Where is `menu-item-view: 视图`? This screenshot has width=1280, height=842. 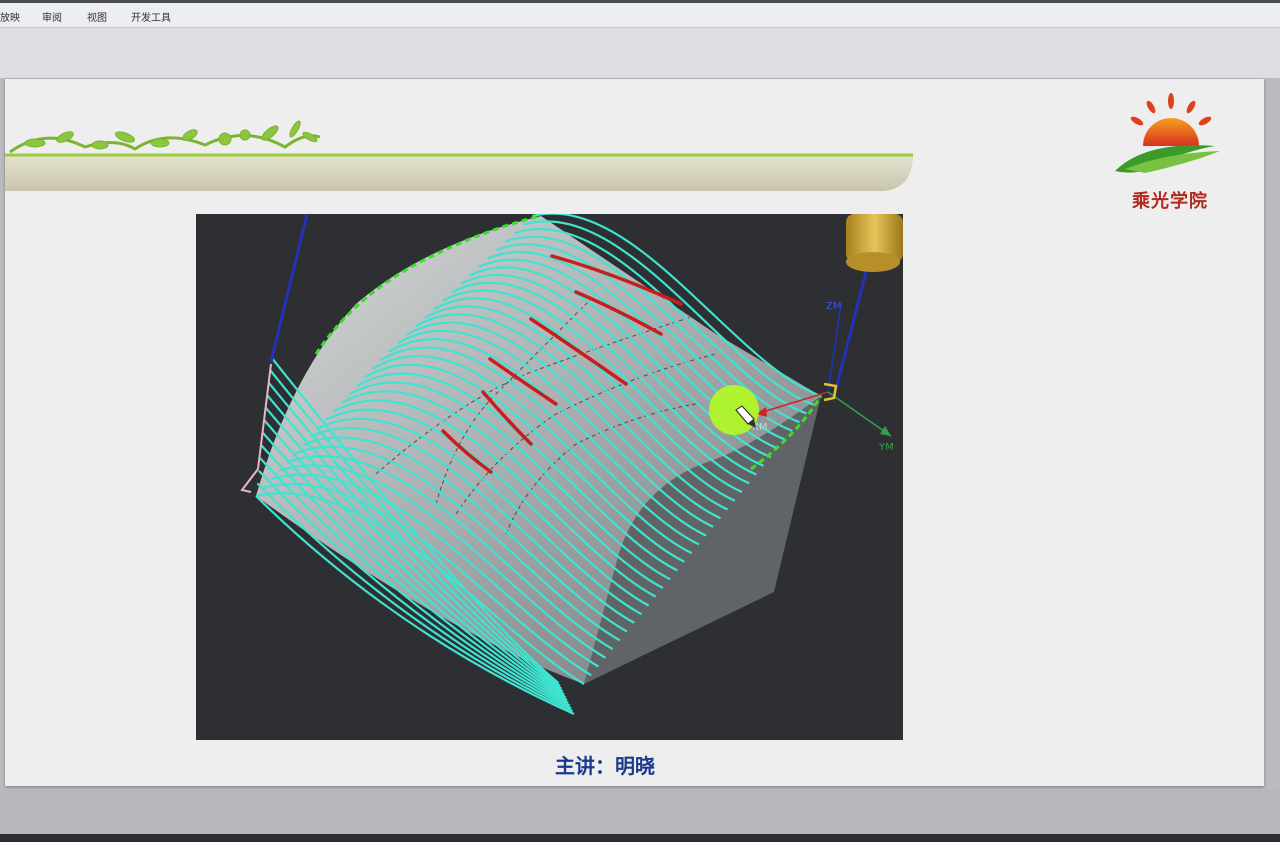
menu-item-view: 视图 is located at coordinates (97, 16).